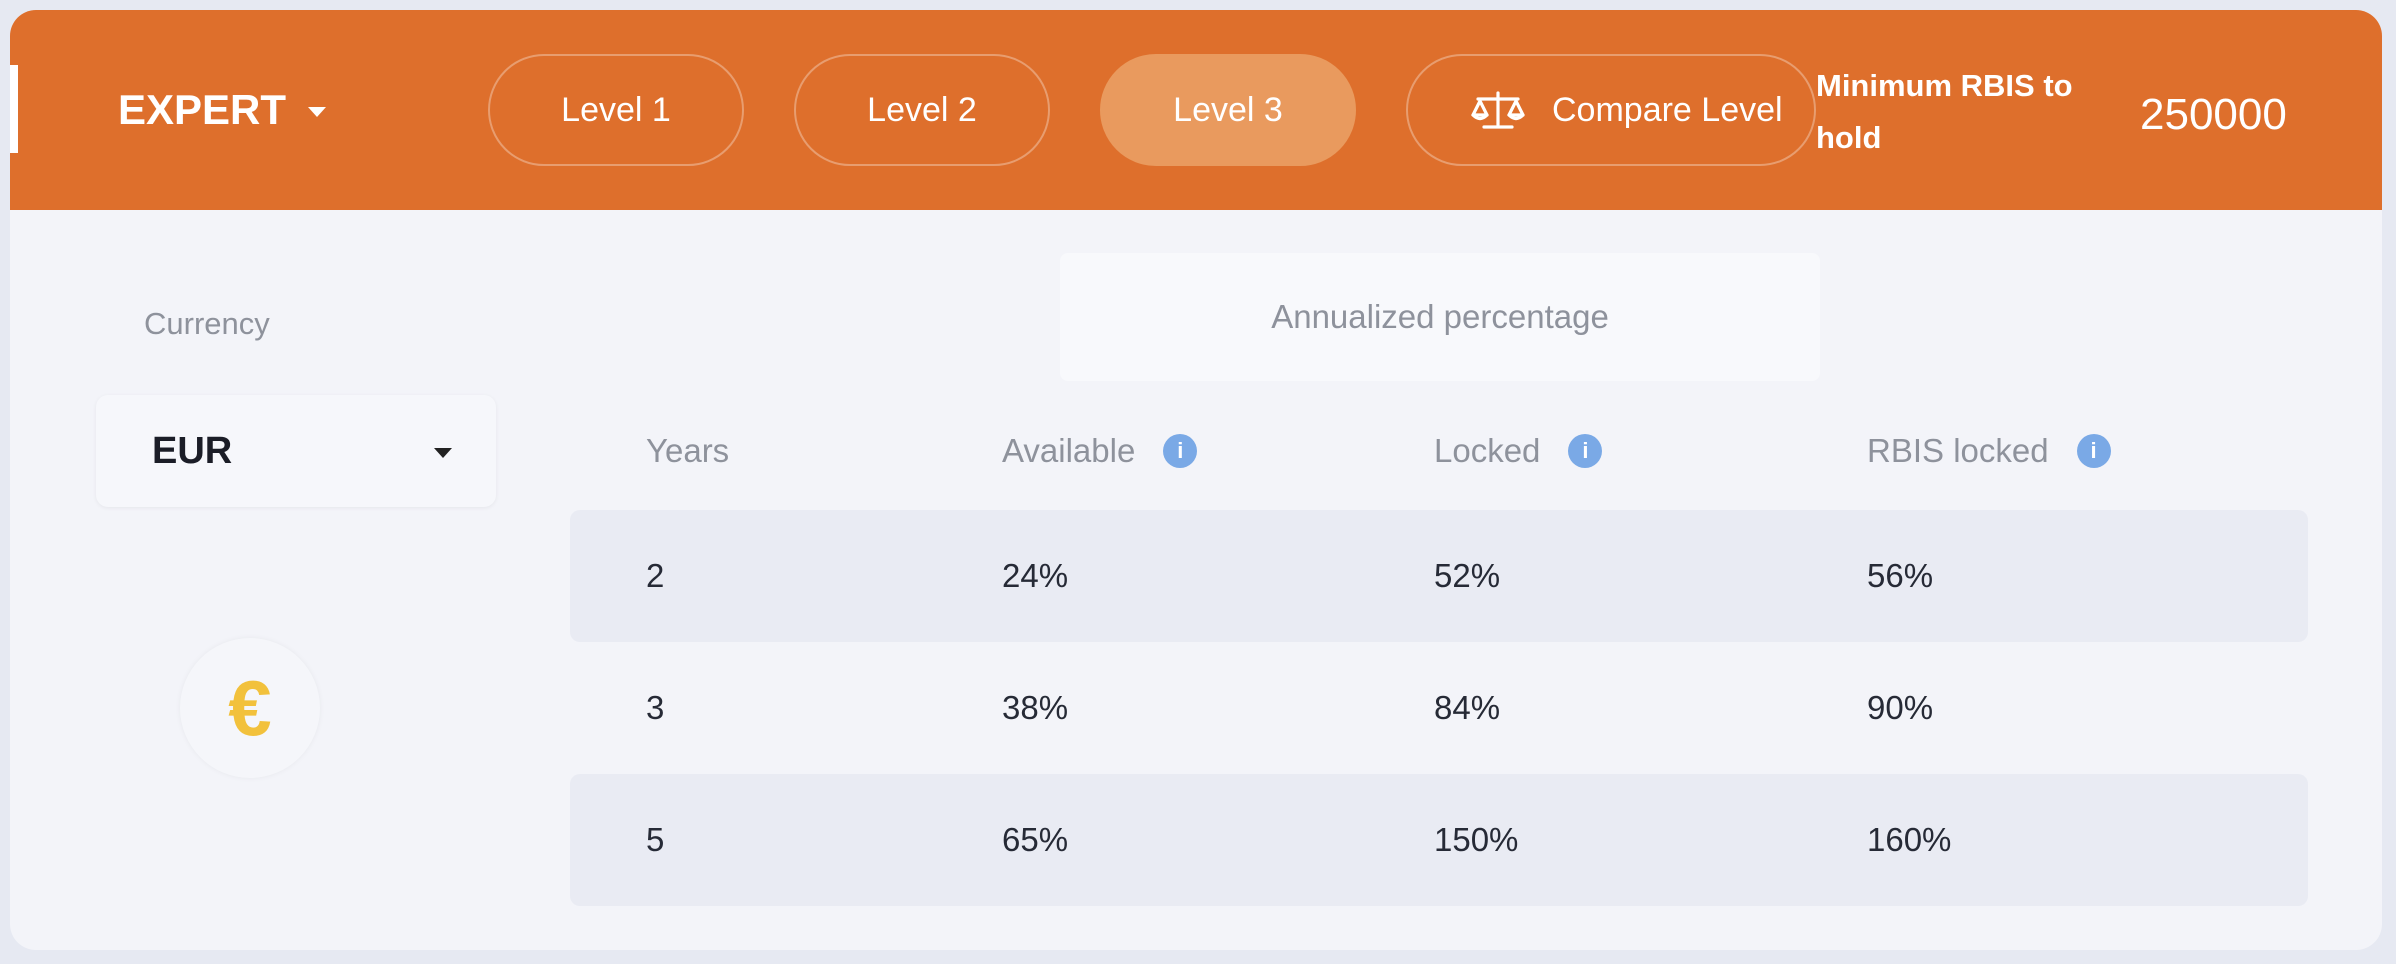 The image size is (2396, 964). Describe the element at coordinates (2213, 114) in the screenshot. I see `minimum-rbis-value: 250000` at that location.